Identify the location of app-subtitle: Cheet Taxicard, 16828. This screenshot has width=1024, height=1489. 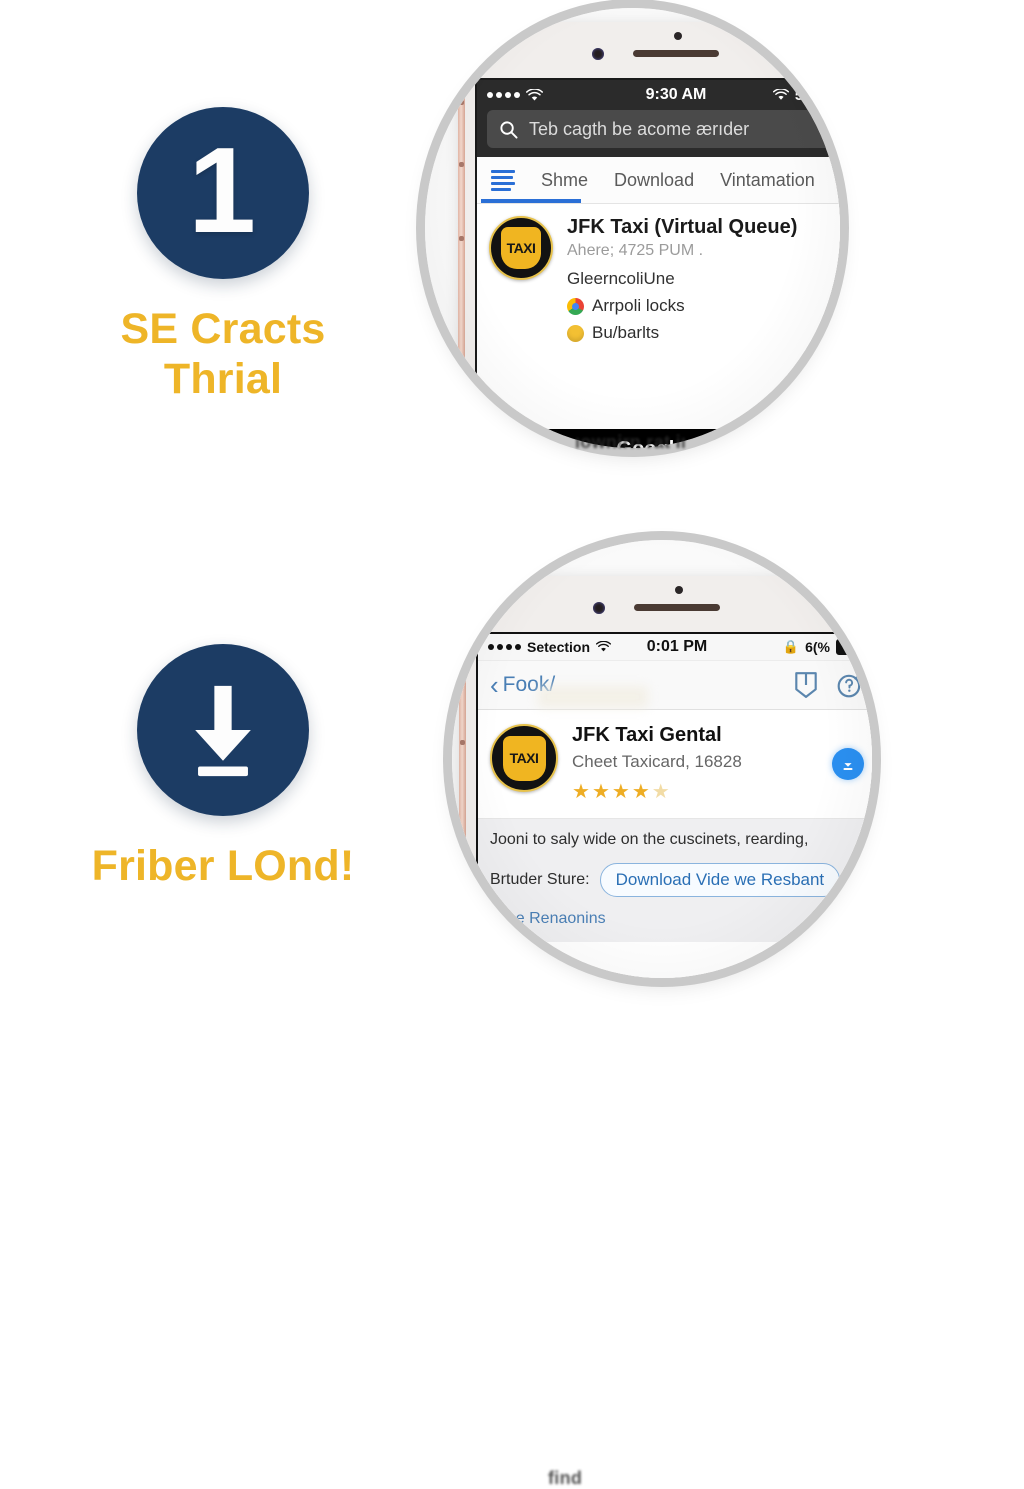
(657, 761).